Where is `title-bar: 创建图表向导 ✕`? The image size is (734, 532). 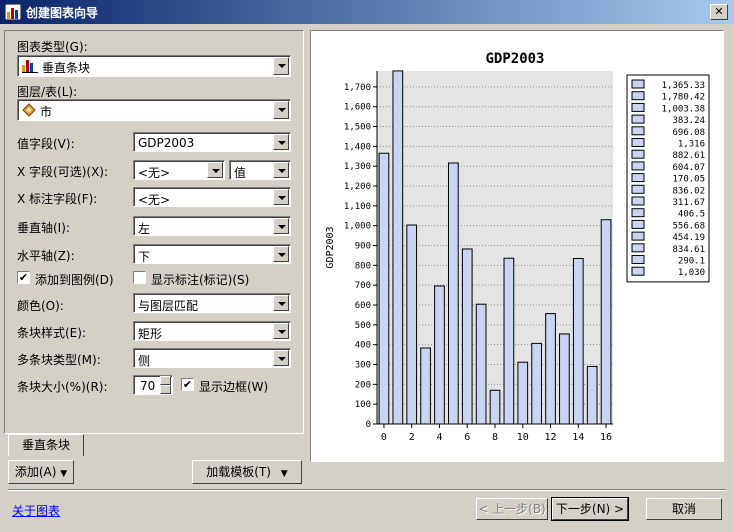
title-bar: 创建图表向导 ✕ is located at coordinates (367, 12).